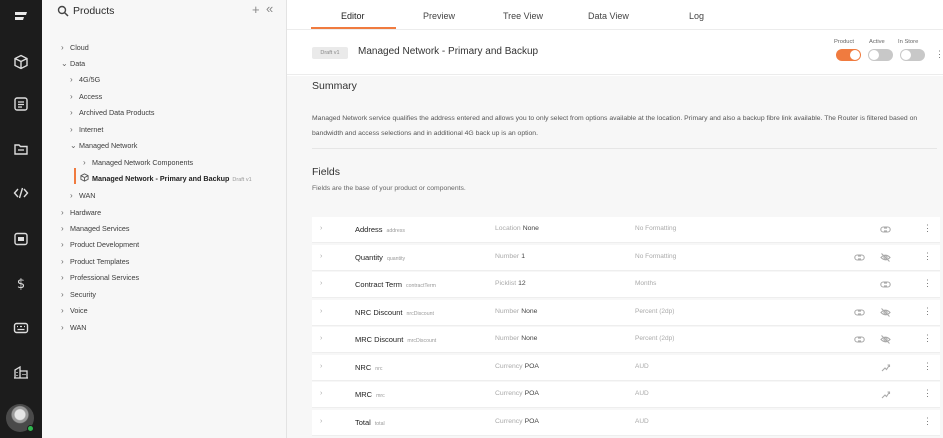 The height and width of the screenshot is (438, 943). Describe the element at coordinates (103, 145) in the screenshot. I see `tree-item: ⌄ Managed Network` at that location.